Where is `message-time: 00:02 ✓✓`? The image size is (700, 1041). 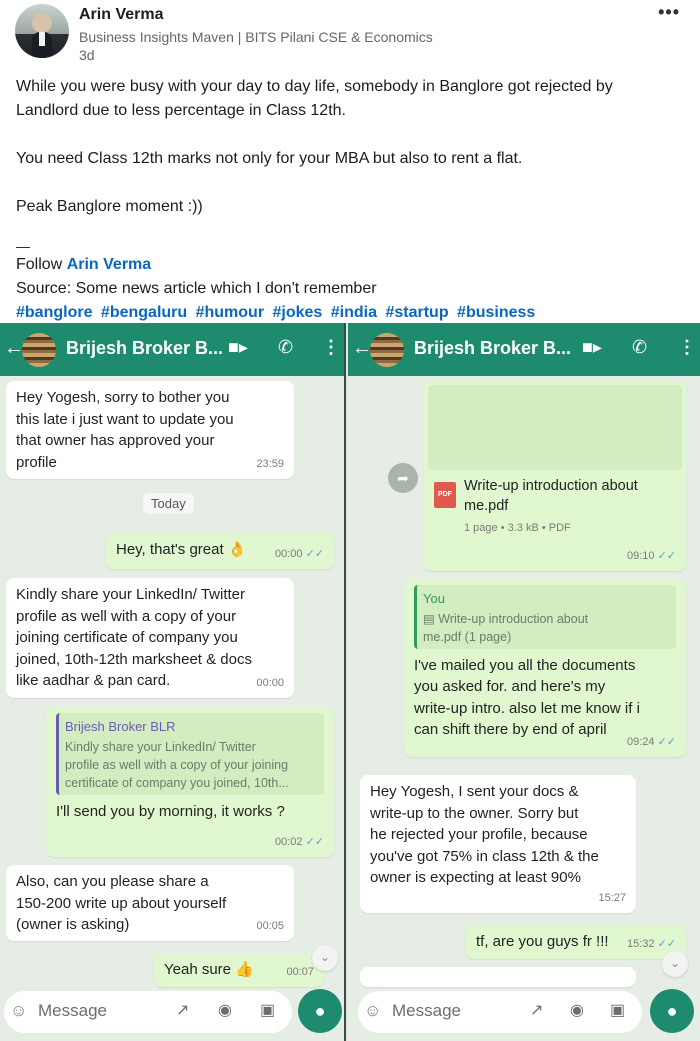
message-time: 00:02 ✓✓ is located at coordinates (299, 841).